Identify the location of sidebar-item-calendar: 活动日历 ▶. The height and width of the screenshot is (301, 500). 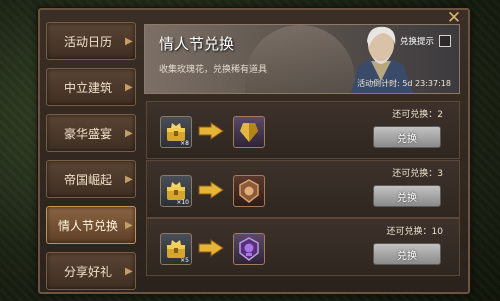
(91, 41).